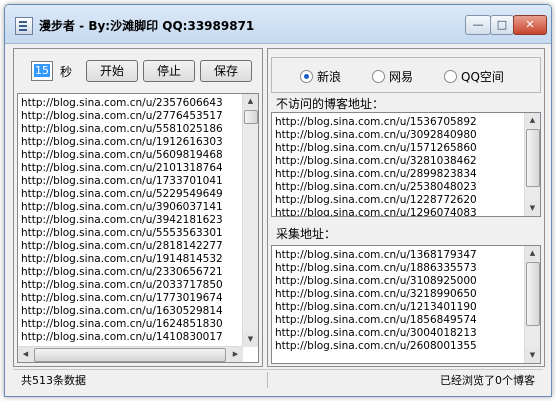 This screenshot has height=401, width=556. I want to click on list-item: http://blog.sina.com.cn/u/1914814532, so click(122, 259).